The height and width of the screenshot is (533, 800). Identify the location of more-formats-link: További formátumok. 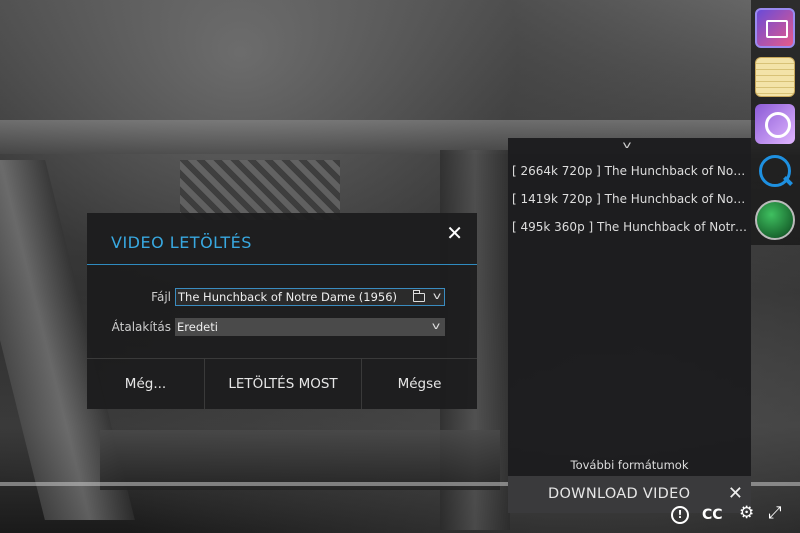
(629, 465).